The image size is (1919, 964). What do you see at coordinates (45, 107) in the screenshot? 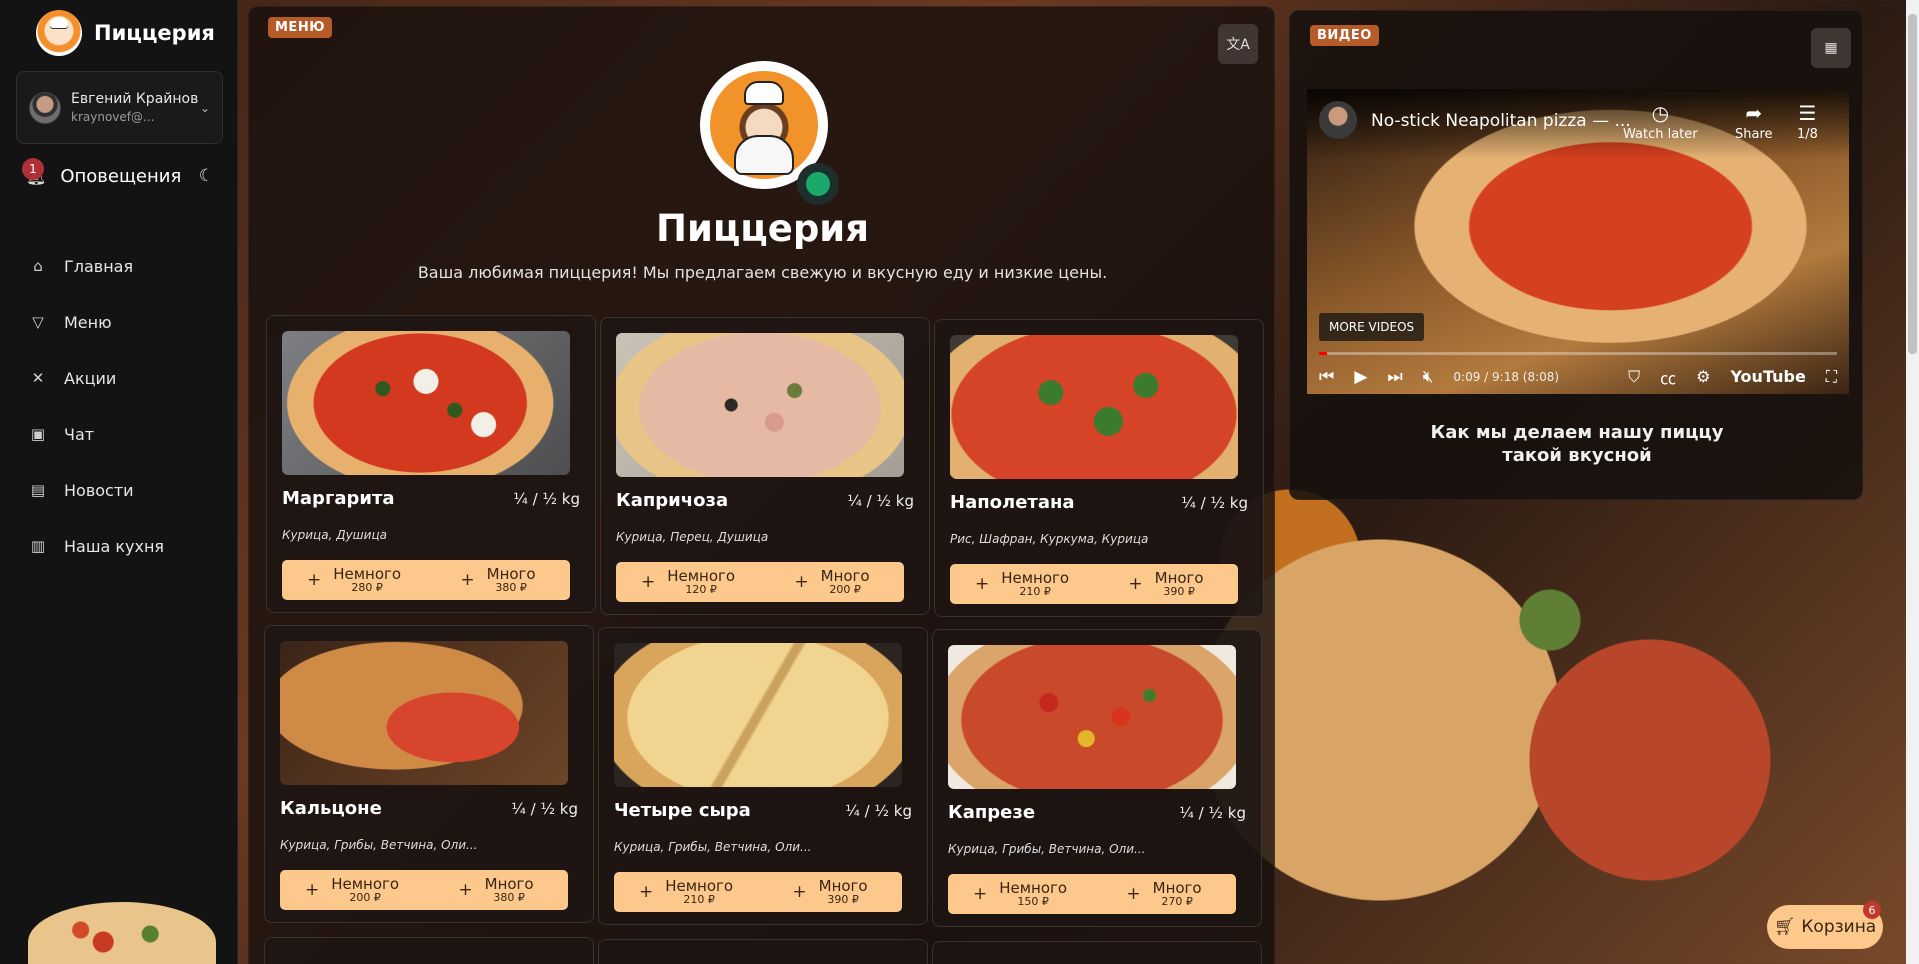
I see `avatar` at bounding box center [45, 107].